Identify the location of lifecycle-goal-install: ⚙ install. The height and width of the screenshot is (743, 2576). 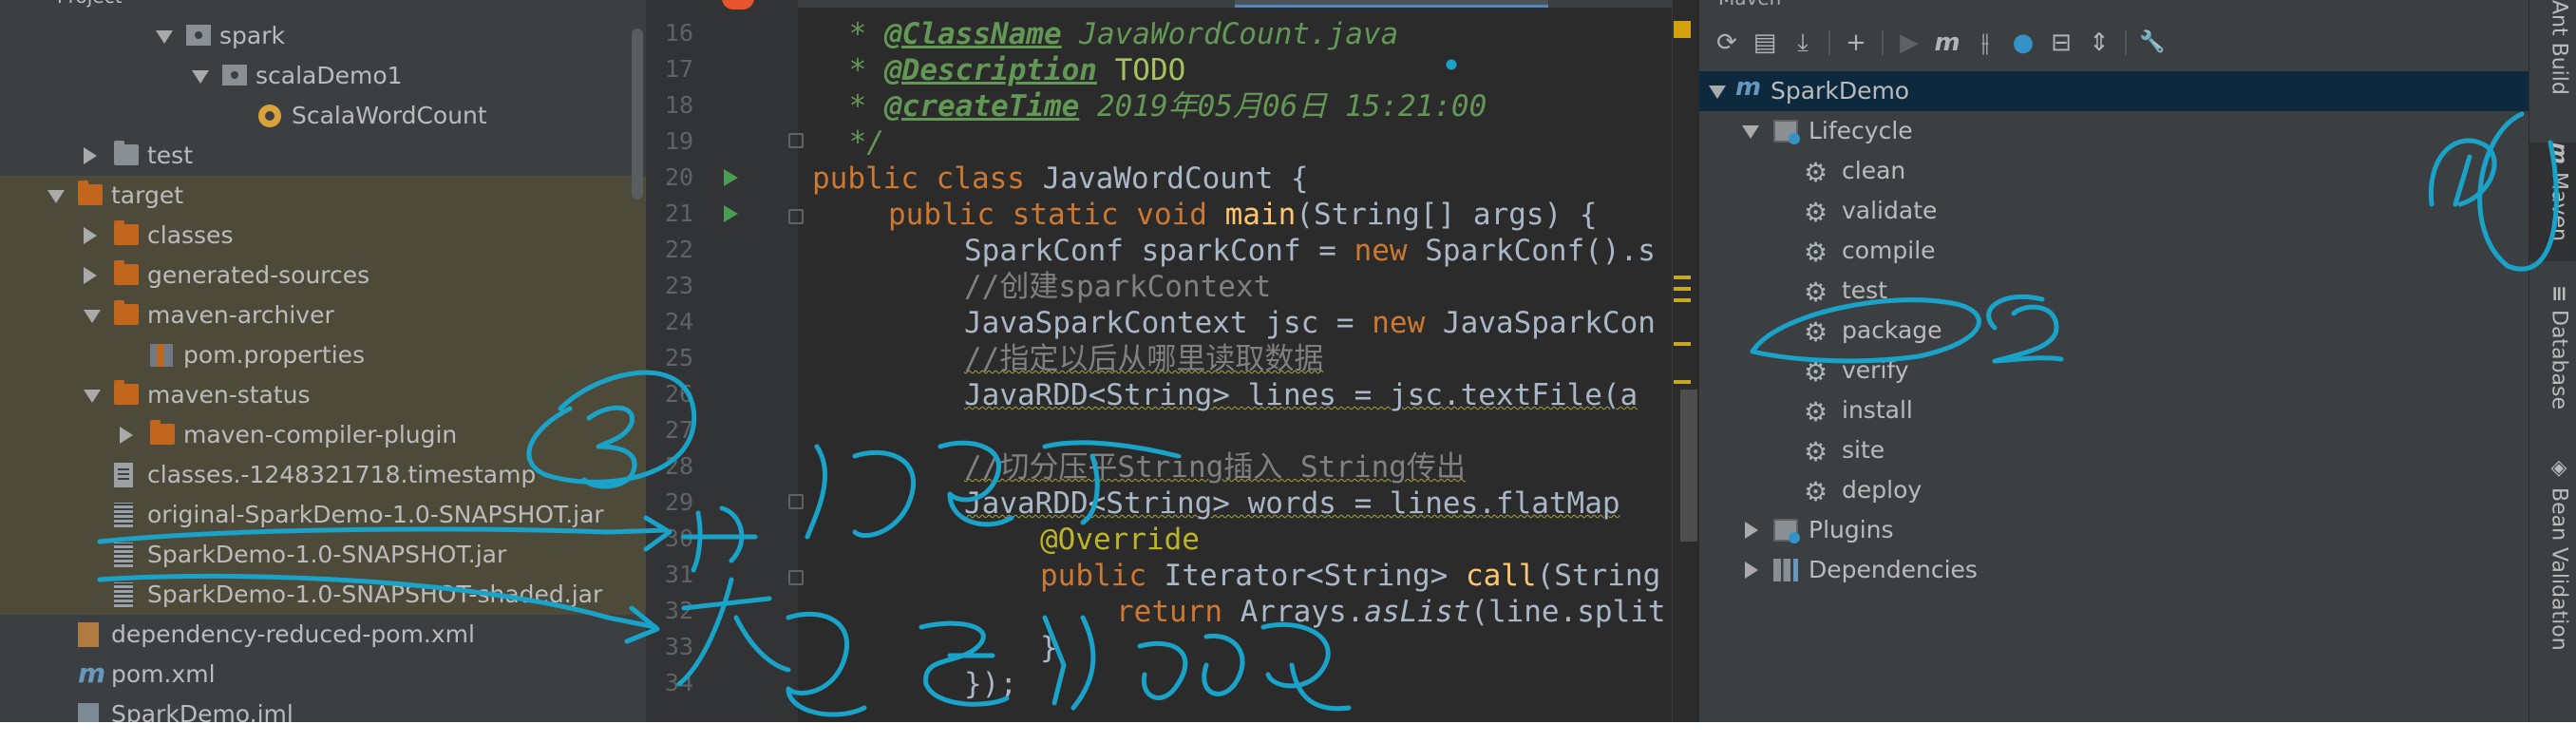
(2114, 410).